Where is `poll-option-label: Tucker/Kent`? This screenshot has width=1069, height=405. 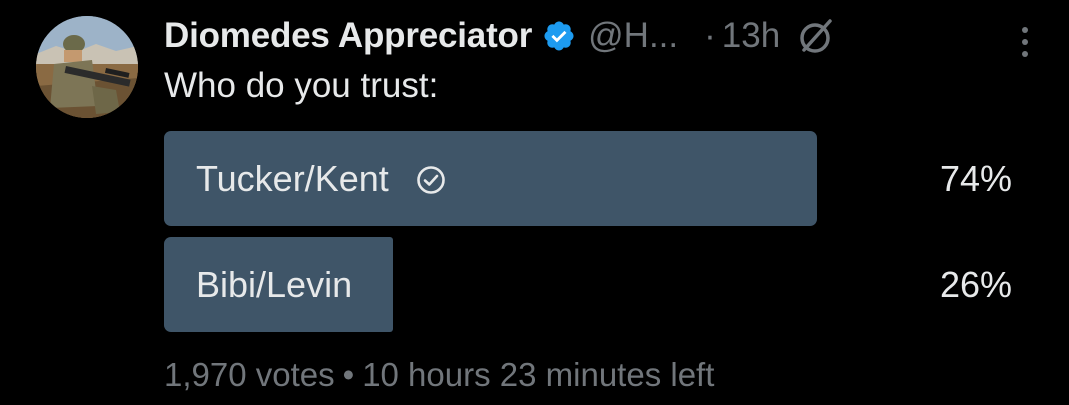
poll-option-label: Tucker/Kent is located at coordinates (292, 178).